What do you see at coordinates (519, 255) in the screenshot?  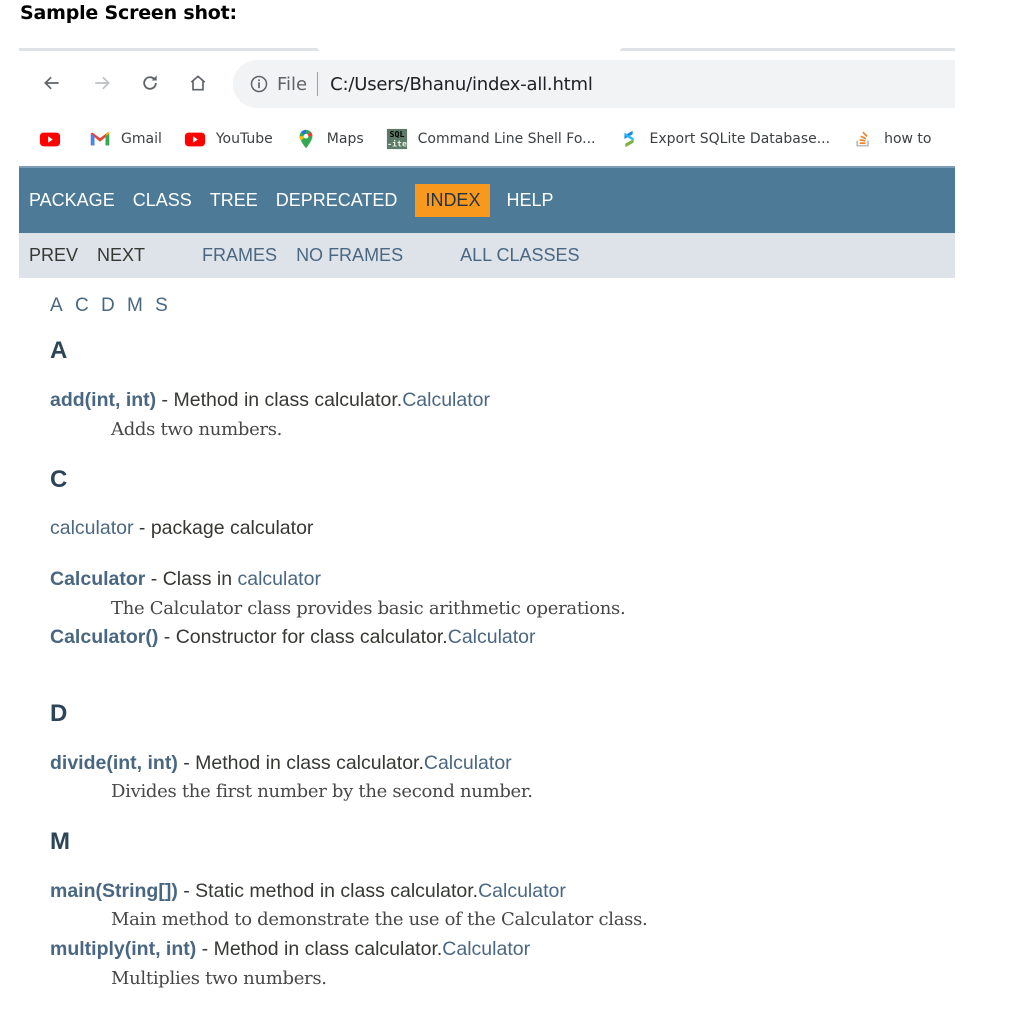 I see `all-classes-link: ALL CLASSES` at bounding box center [519, 255].